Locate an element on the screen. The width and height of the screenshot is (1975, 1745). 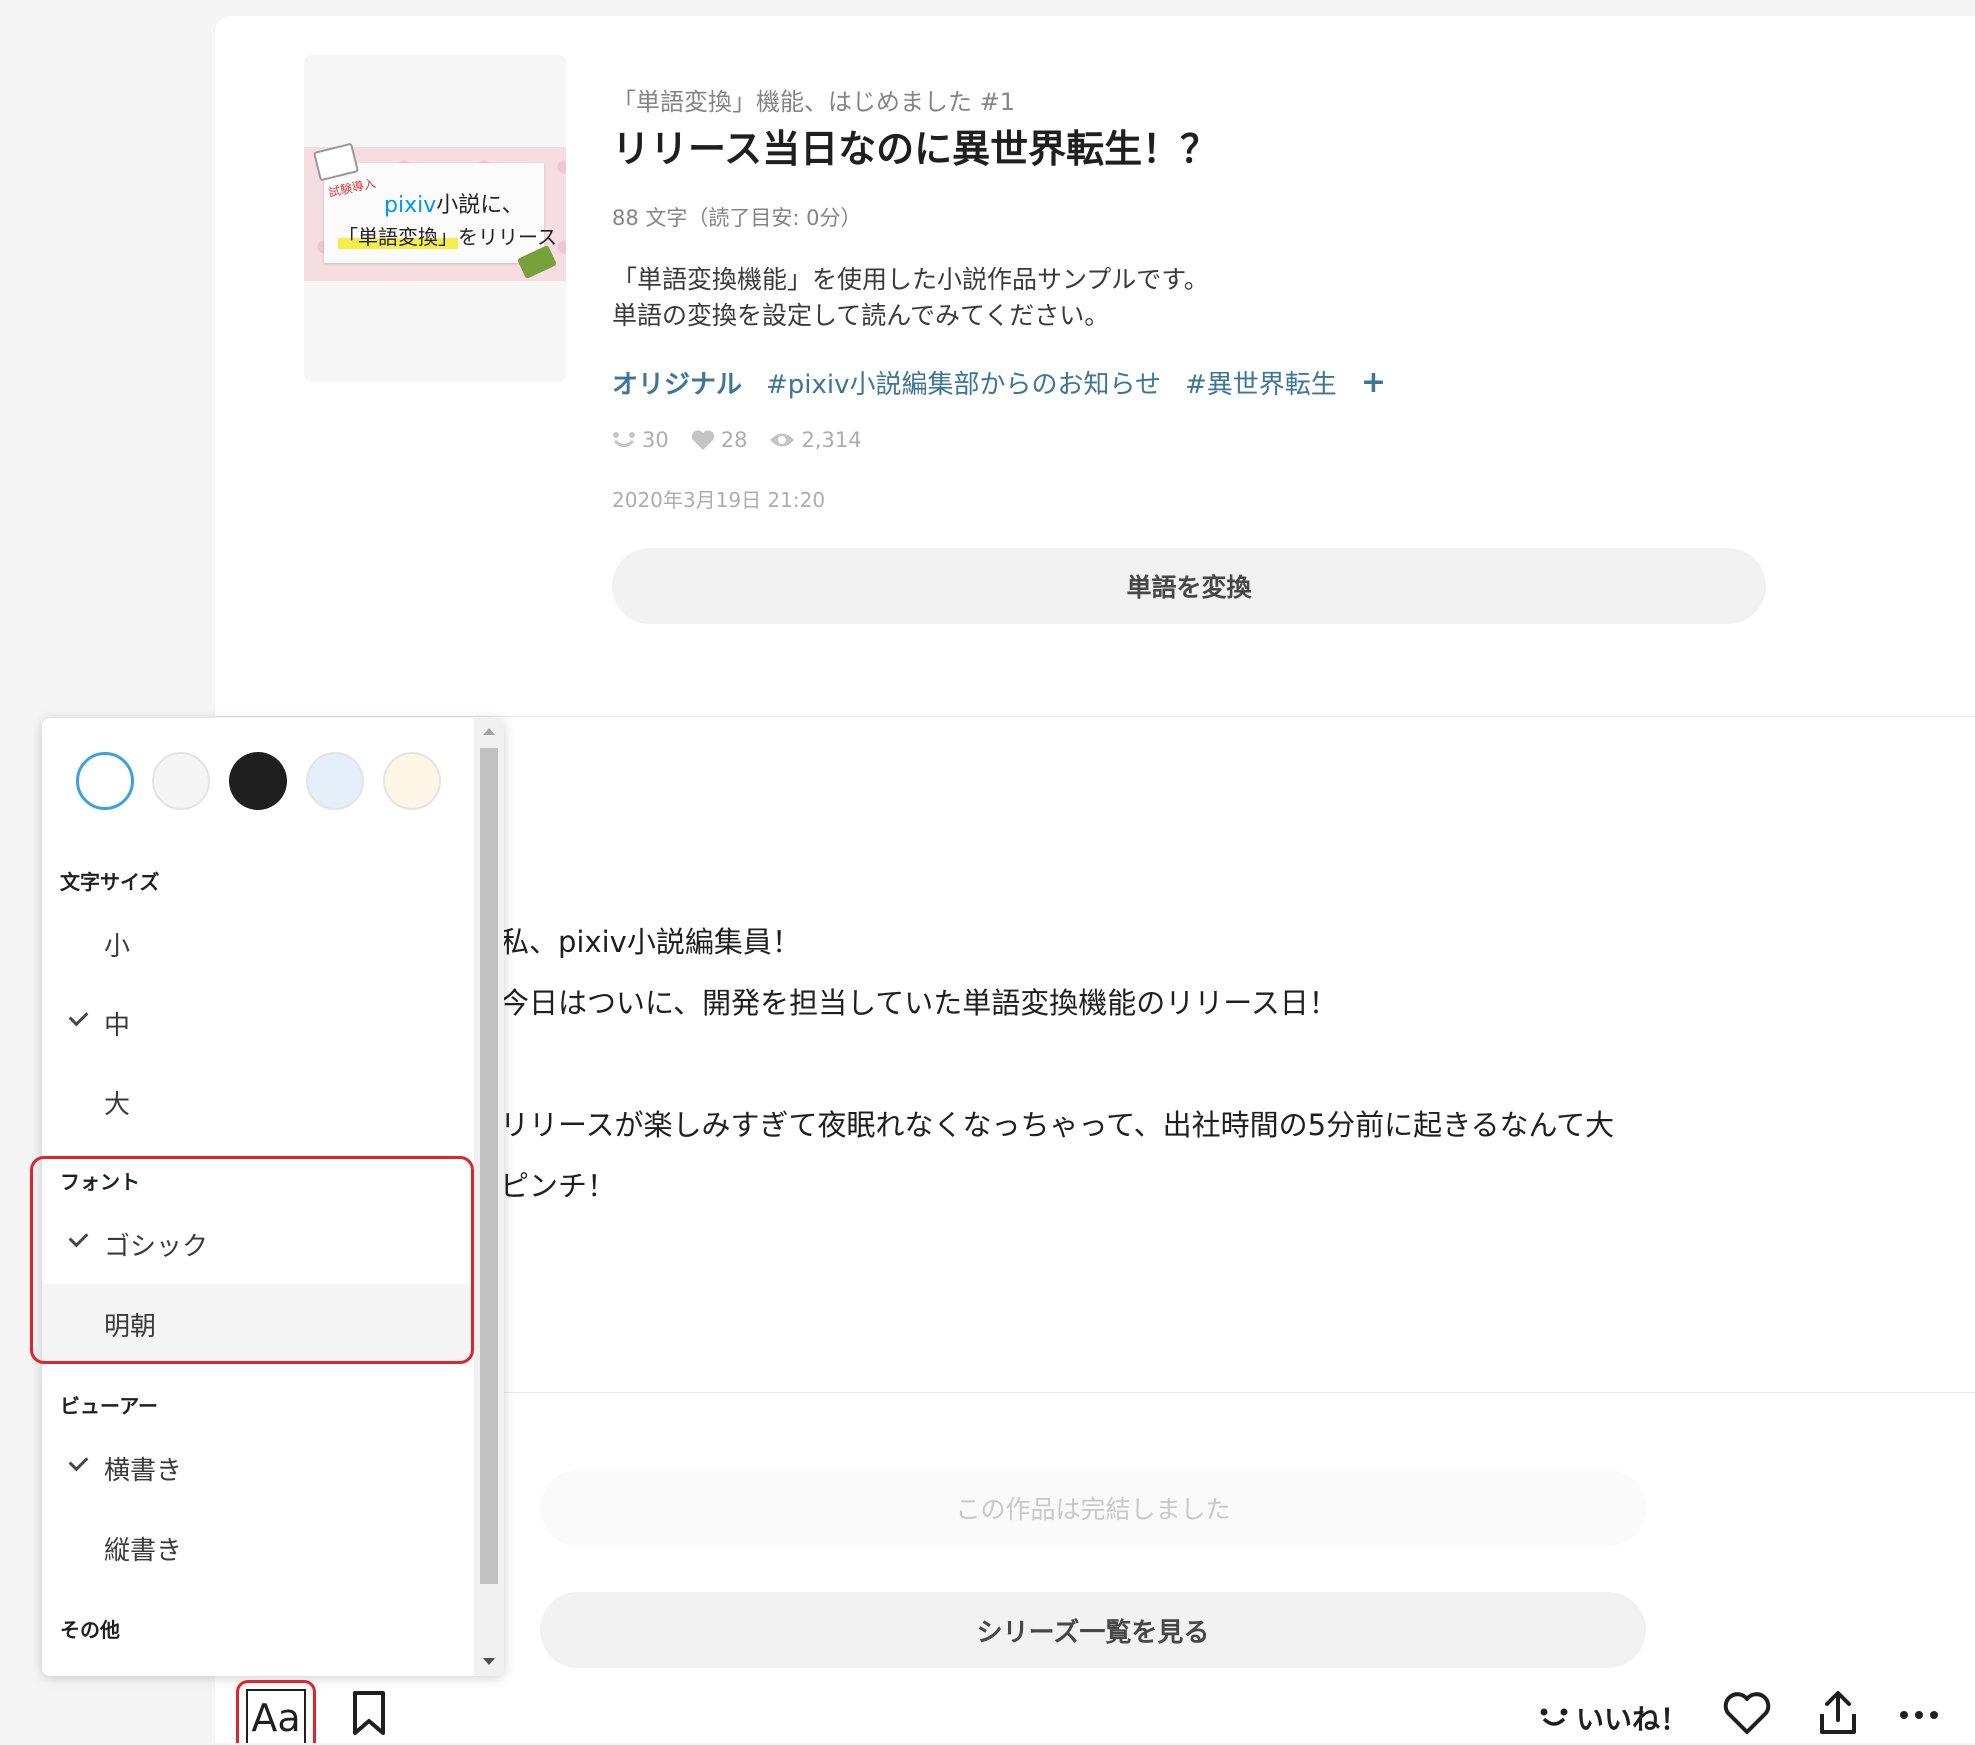
add-tag-icon: + is located at coordinates (1373, 382).